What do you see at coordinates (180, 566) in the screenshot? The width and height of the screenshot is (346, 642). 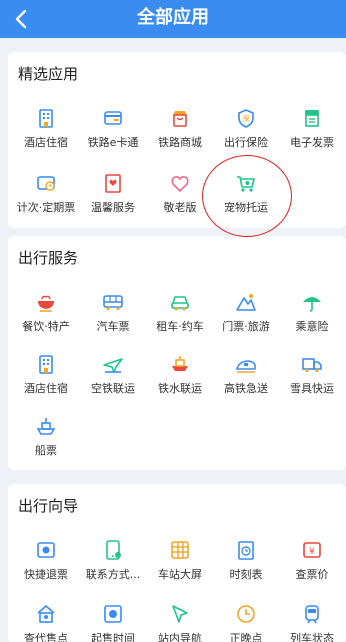 I see `app-item: 车站大屏` at bounding box center [180, 566].